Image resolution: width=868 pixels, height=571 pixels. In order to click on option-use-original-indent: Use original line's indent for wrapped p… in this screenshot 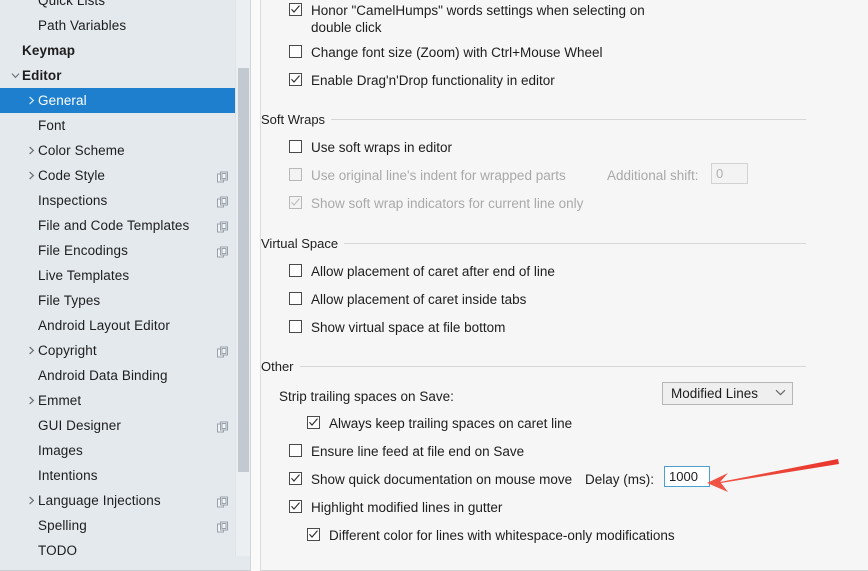, I will do `click(427, 175)`.